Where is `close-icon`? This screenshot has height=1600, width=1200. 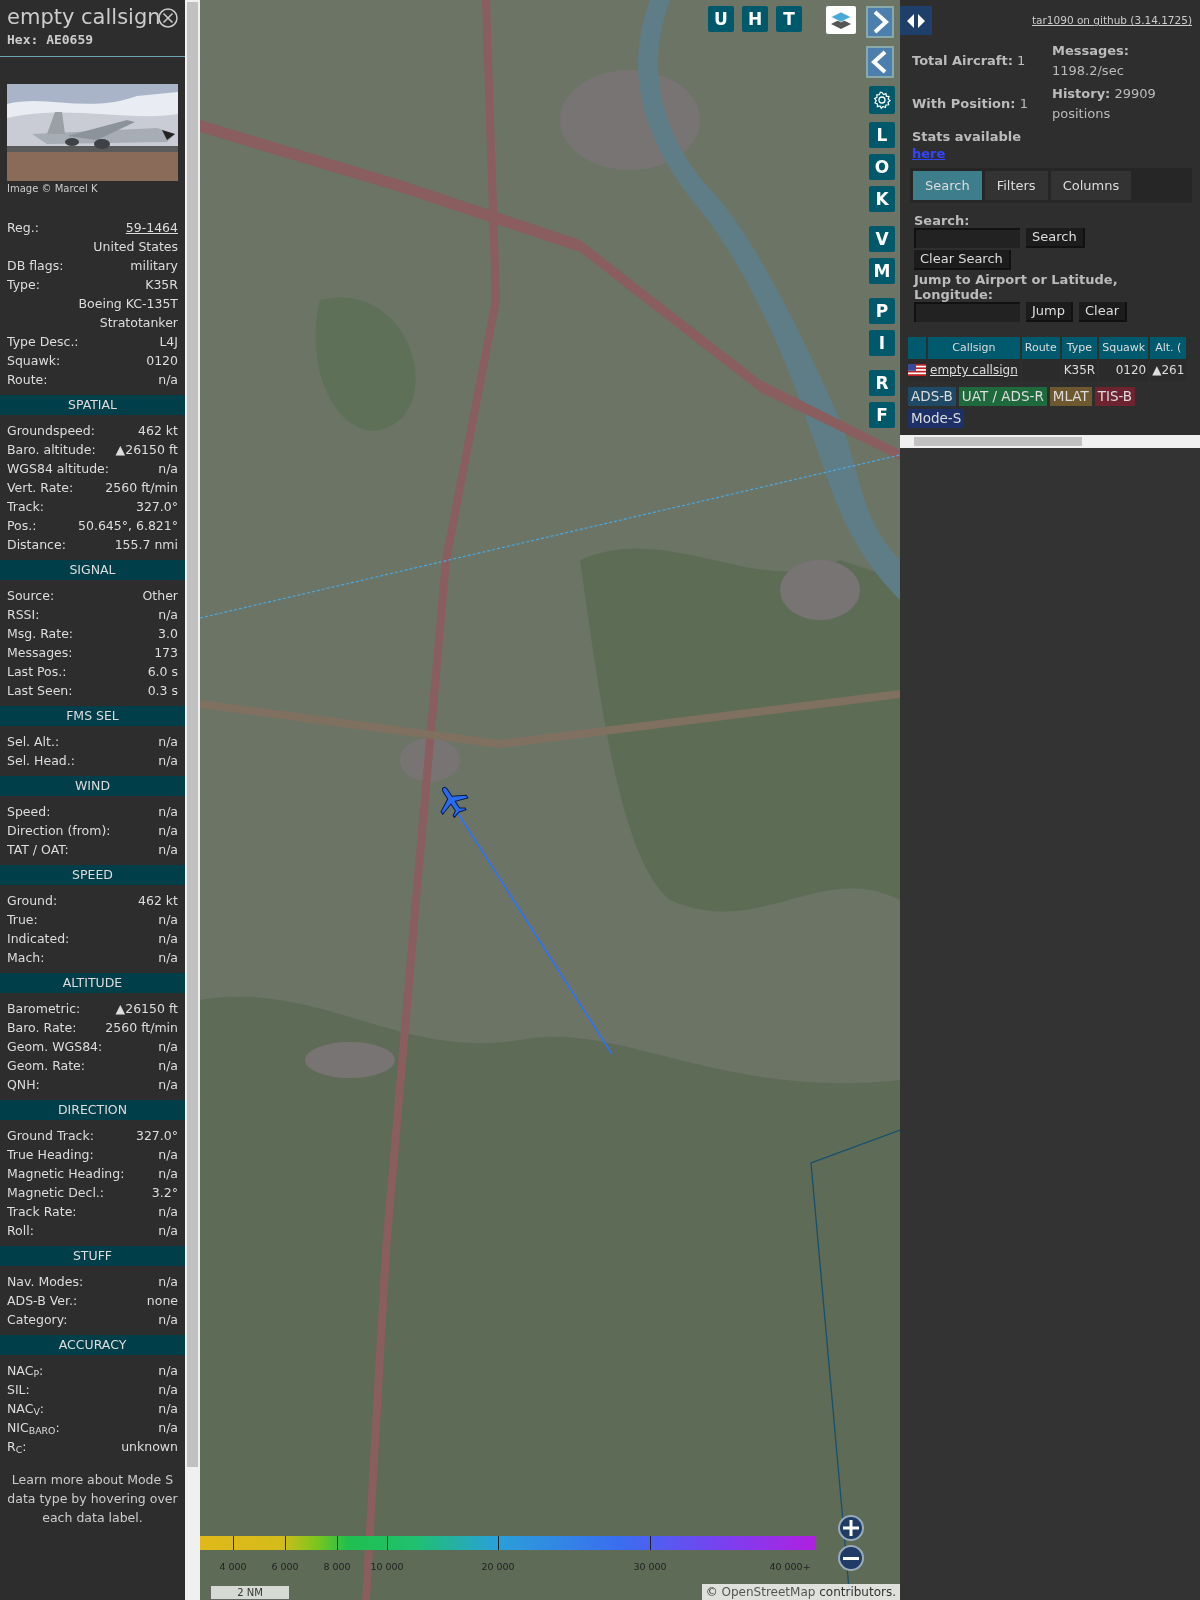
close-icon is located at coordinates (168, 18).